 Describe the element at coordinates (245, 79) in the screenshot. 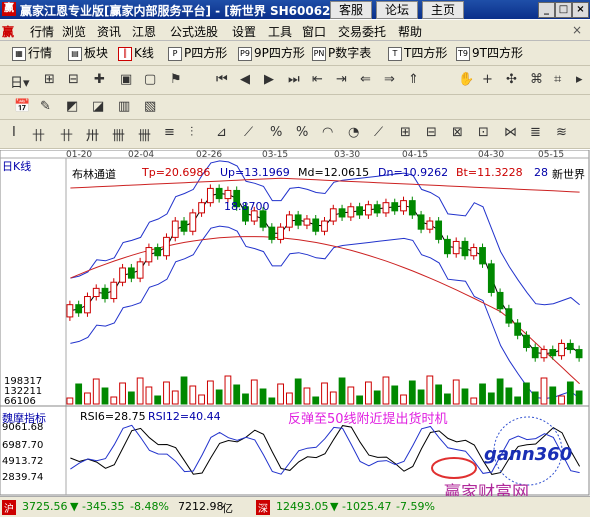

I see `prev-icon: ◀` at that location.